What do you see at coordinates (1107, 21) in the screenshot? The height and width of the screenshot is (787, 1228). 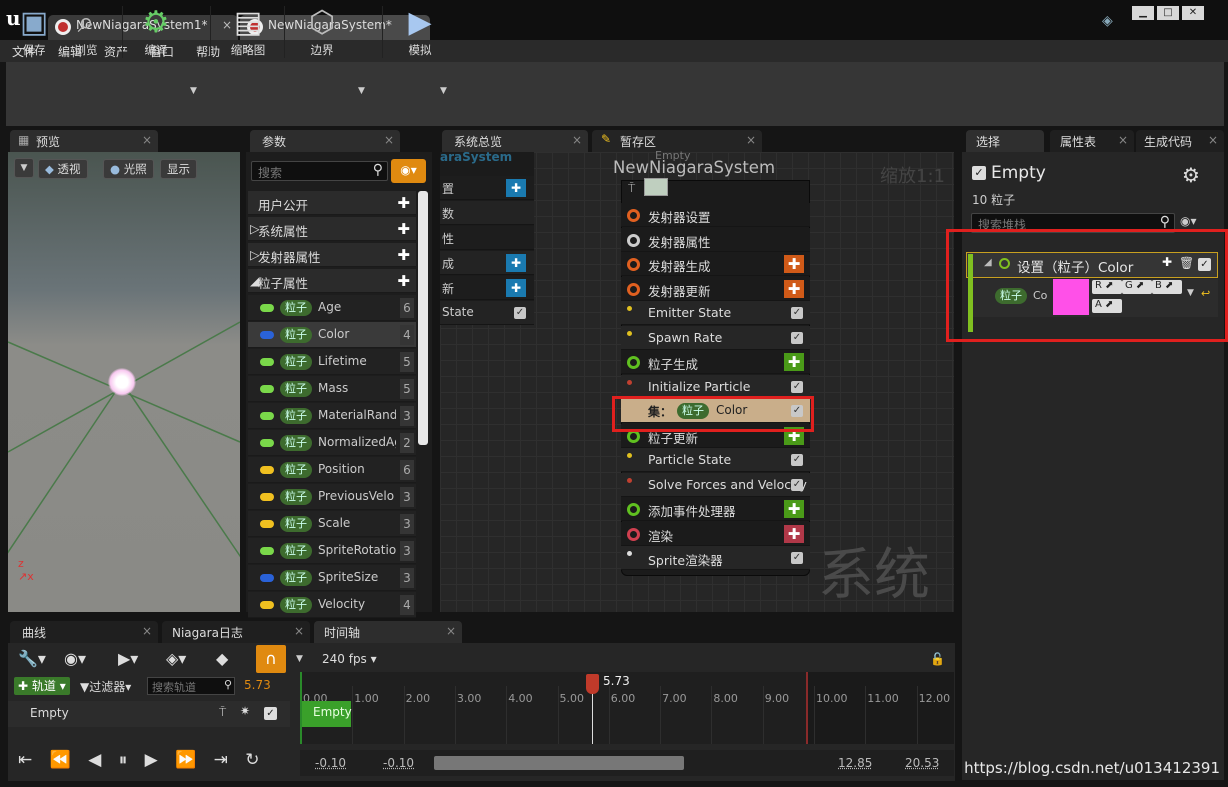 I see `source-control-icon: ◈` at bounding box center [1107, 21].